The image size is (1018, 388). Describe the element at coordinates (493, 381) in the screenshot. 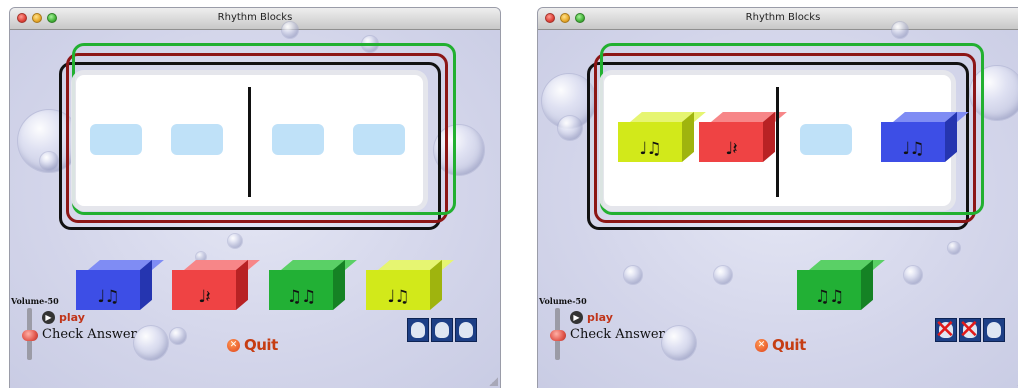

I see `resize-handle` at that location.